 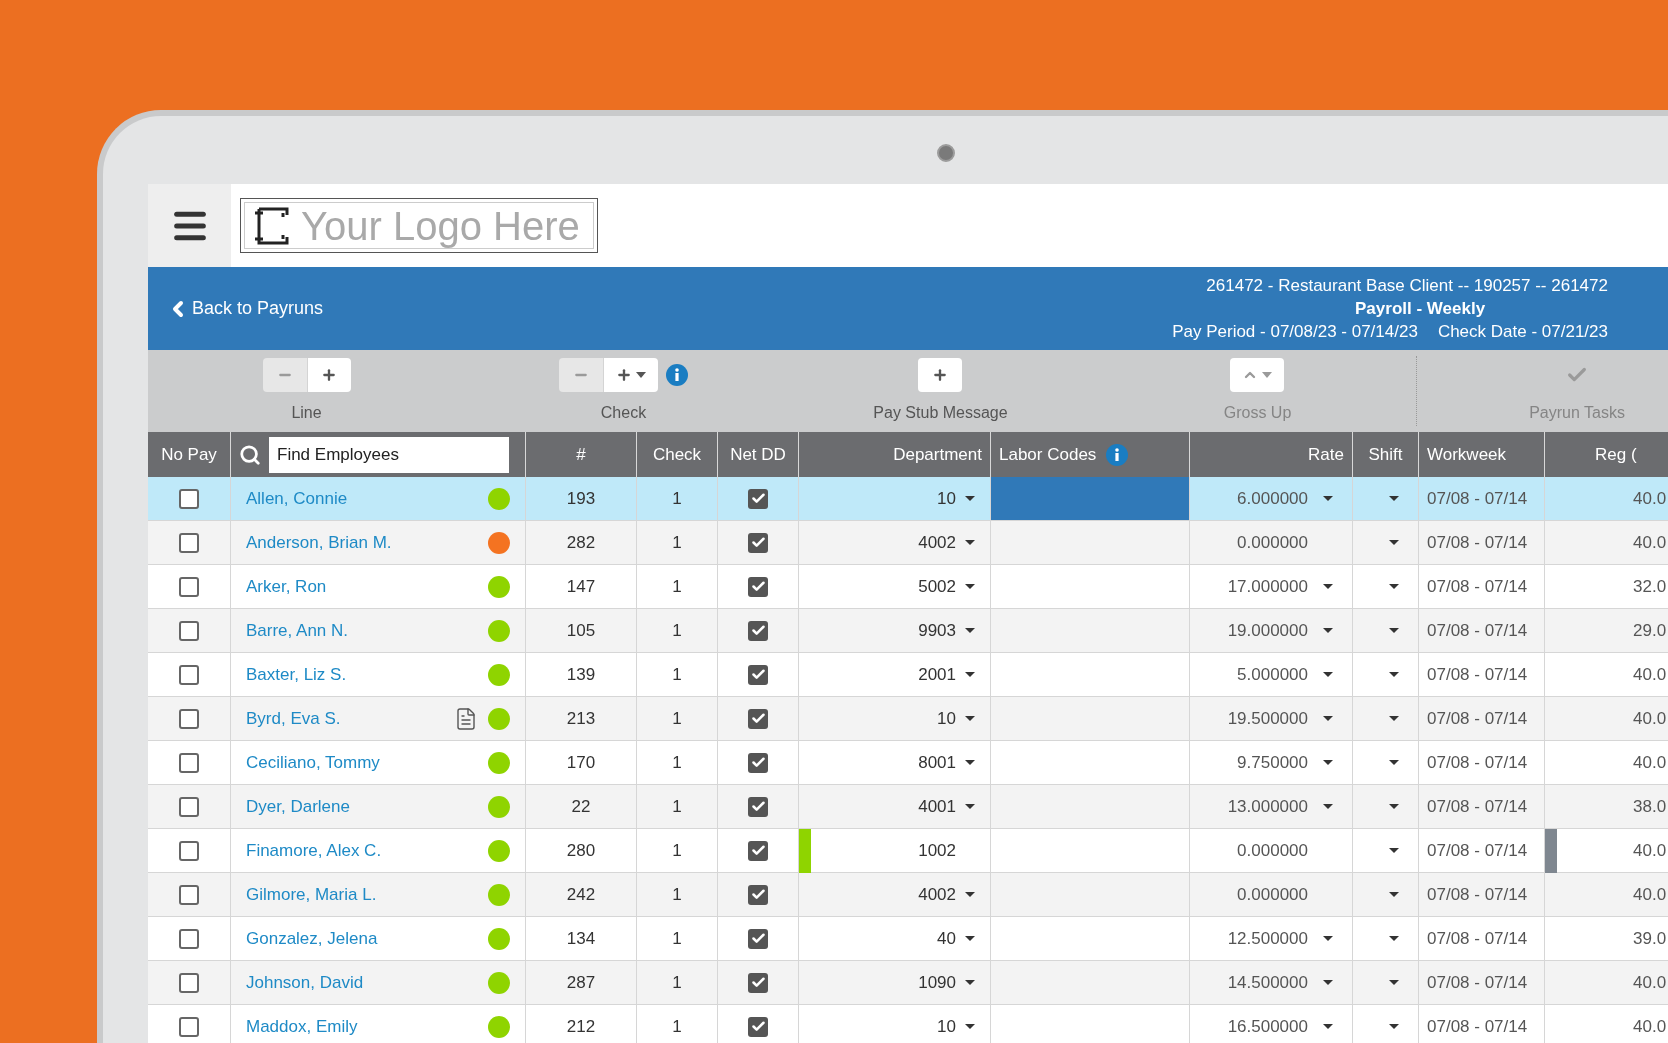 I want to click on table-row: Gilmore, Maria L. 242 1 4002 0.000000 07/08 - 07/14 40.0, so click(x=908, y=895).